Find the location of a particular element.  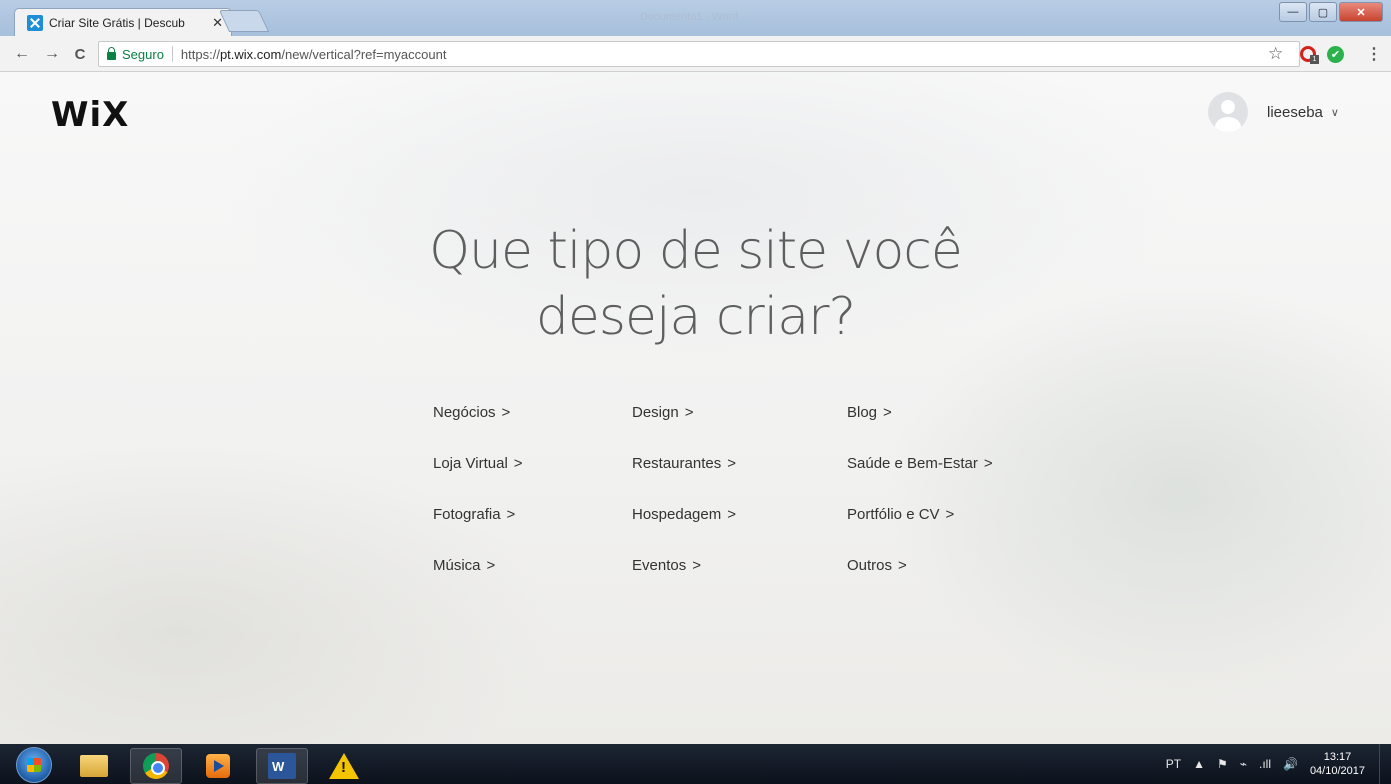

window-controls: — ▢ ✕ is located at coordinates (1331, 12).